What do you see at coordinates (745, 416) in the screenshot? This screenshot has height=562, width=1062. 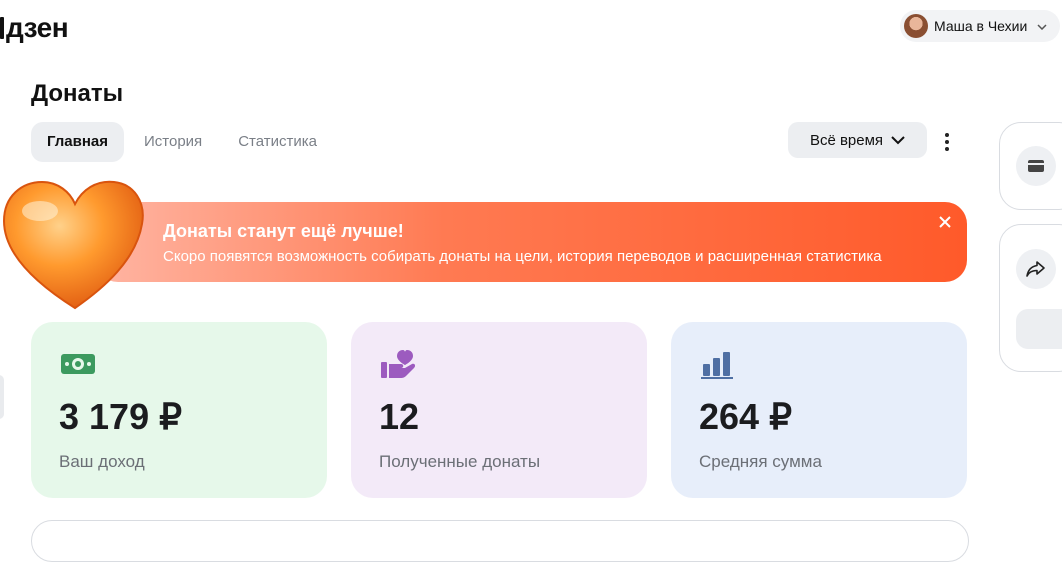 I see `average-value: 264 ₽` at bounding box center [745, 416].